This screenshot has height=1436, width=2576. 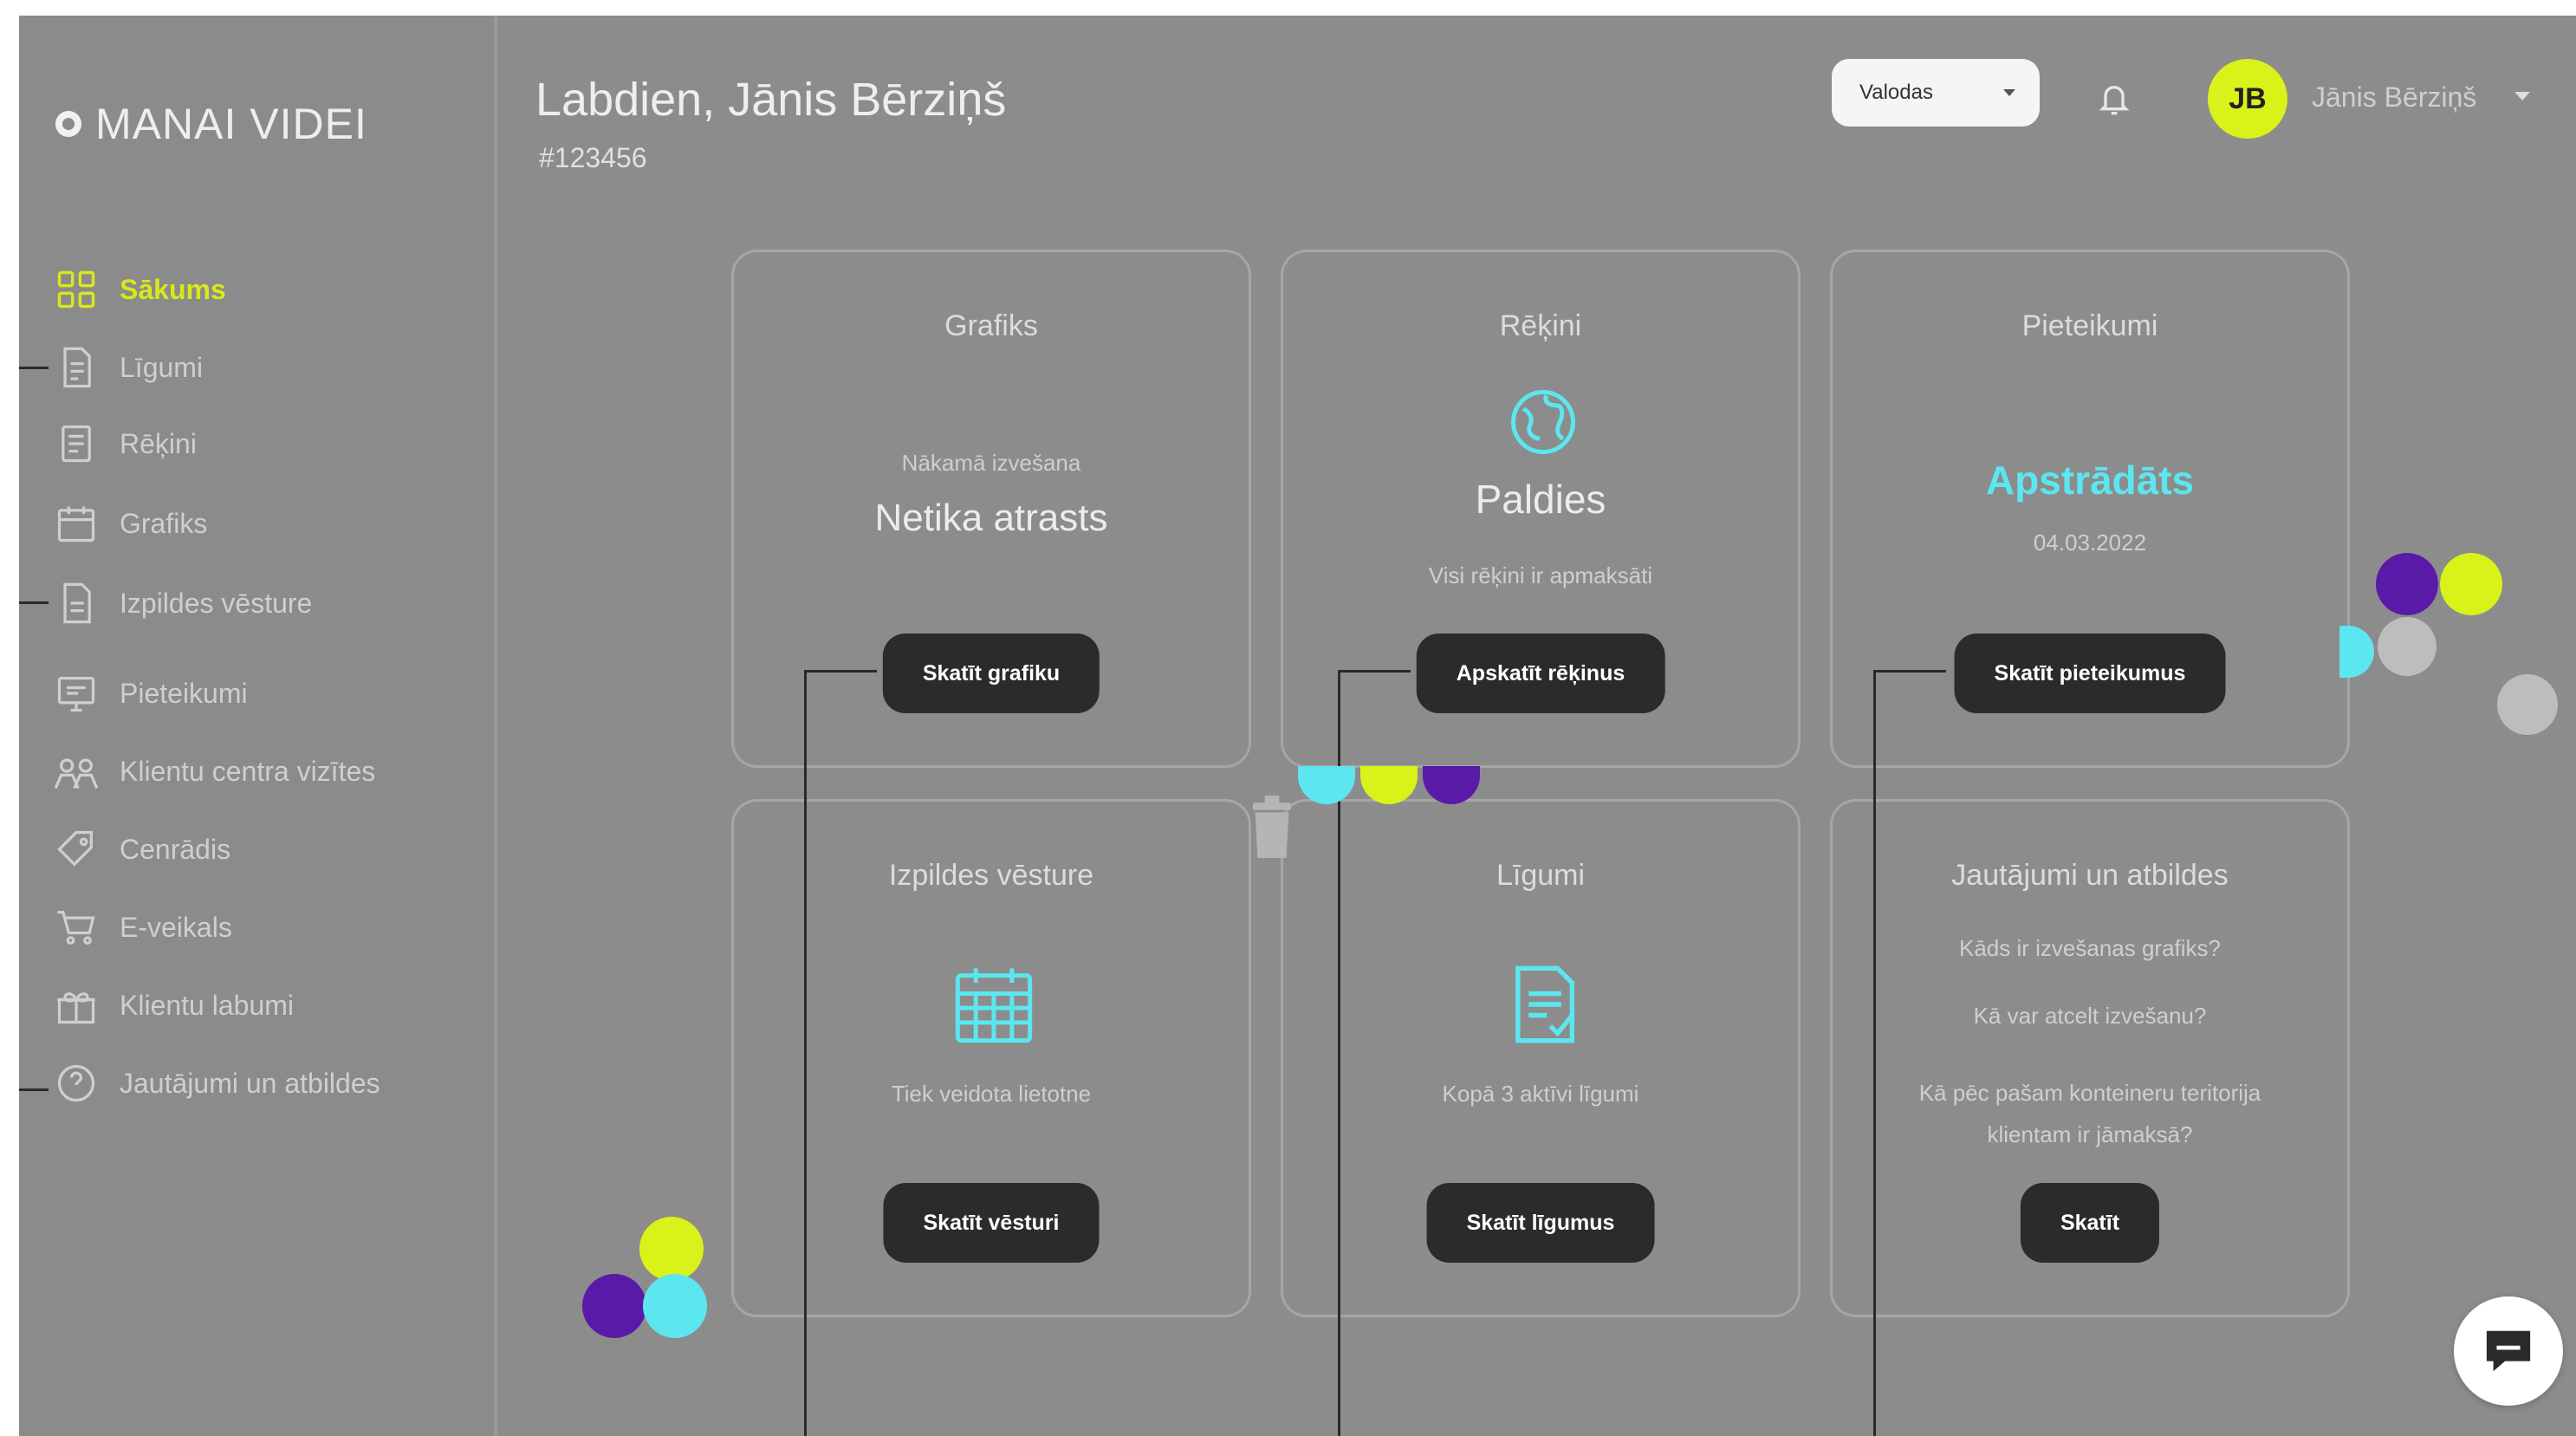 I want to click on application-status: Apstrādāts, so click(x=2090, y=480).